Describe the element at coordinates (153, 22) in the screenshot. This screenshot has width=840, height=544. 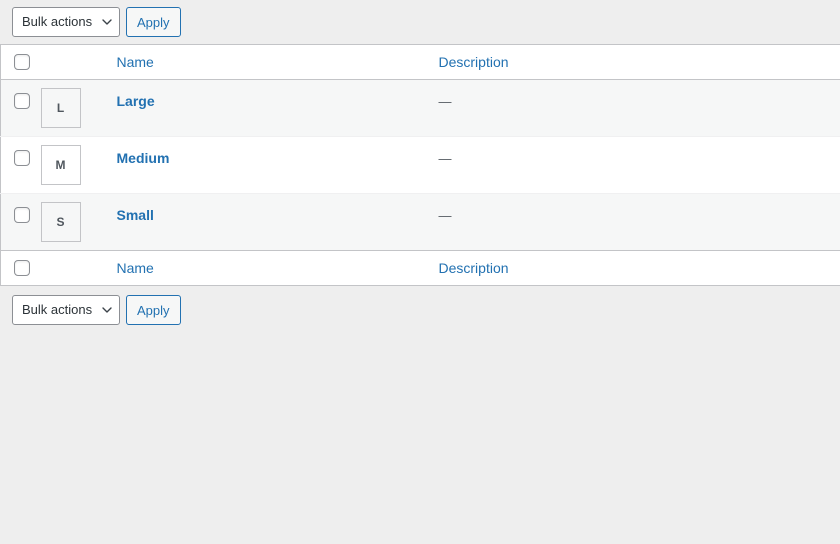
I see `apply-button-top: Apply` at that location.